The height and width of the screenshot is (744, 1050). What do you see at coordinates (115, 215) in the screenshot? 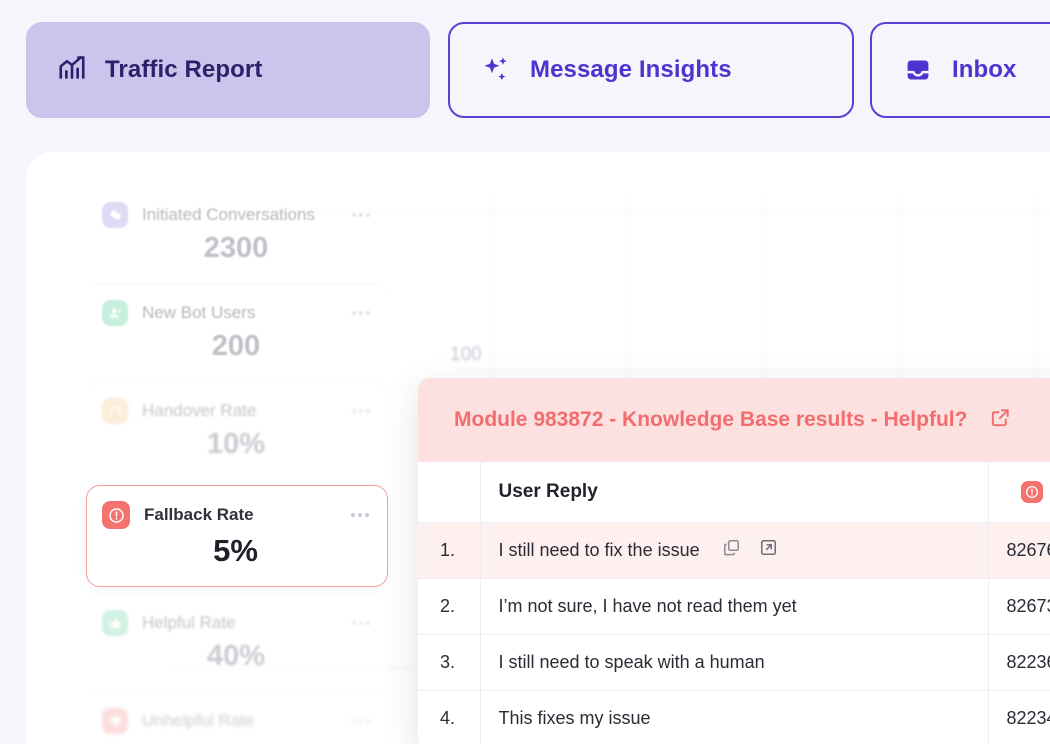
I see `chat-bubbles-icon` at bounding box center [115, 215].